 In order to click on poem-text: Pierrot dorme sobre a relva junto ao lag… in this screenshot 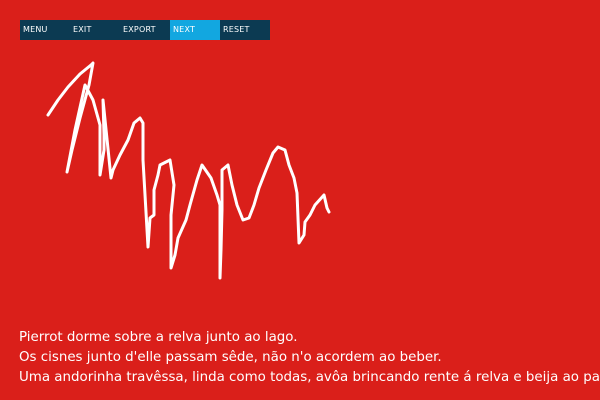, I will do `click(309, 358)`.